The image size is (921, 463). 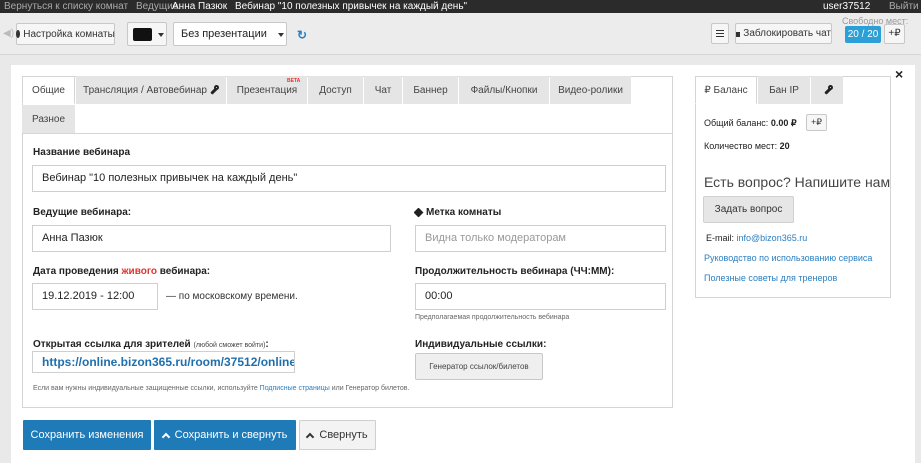 What do you see at coordinates (48, 90) in the screenshot?
I see `tab-general: Общие` at bounding box center [48, 90].